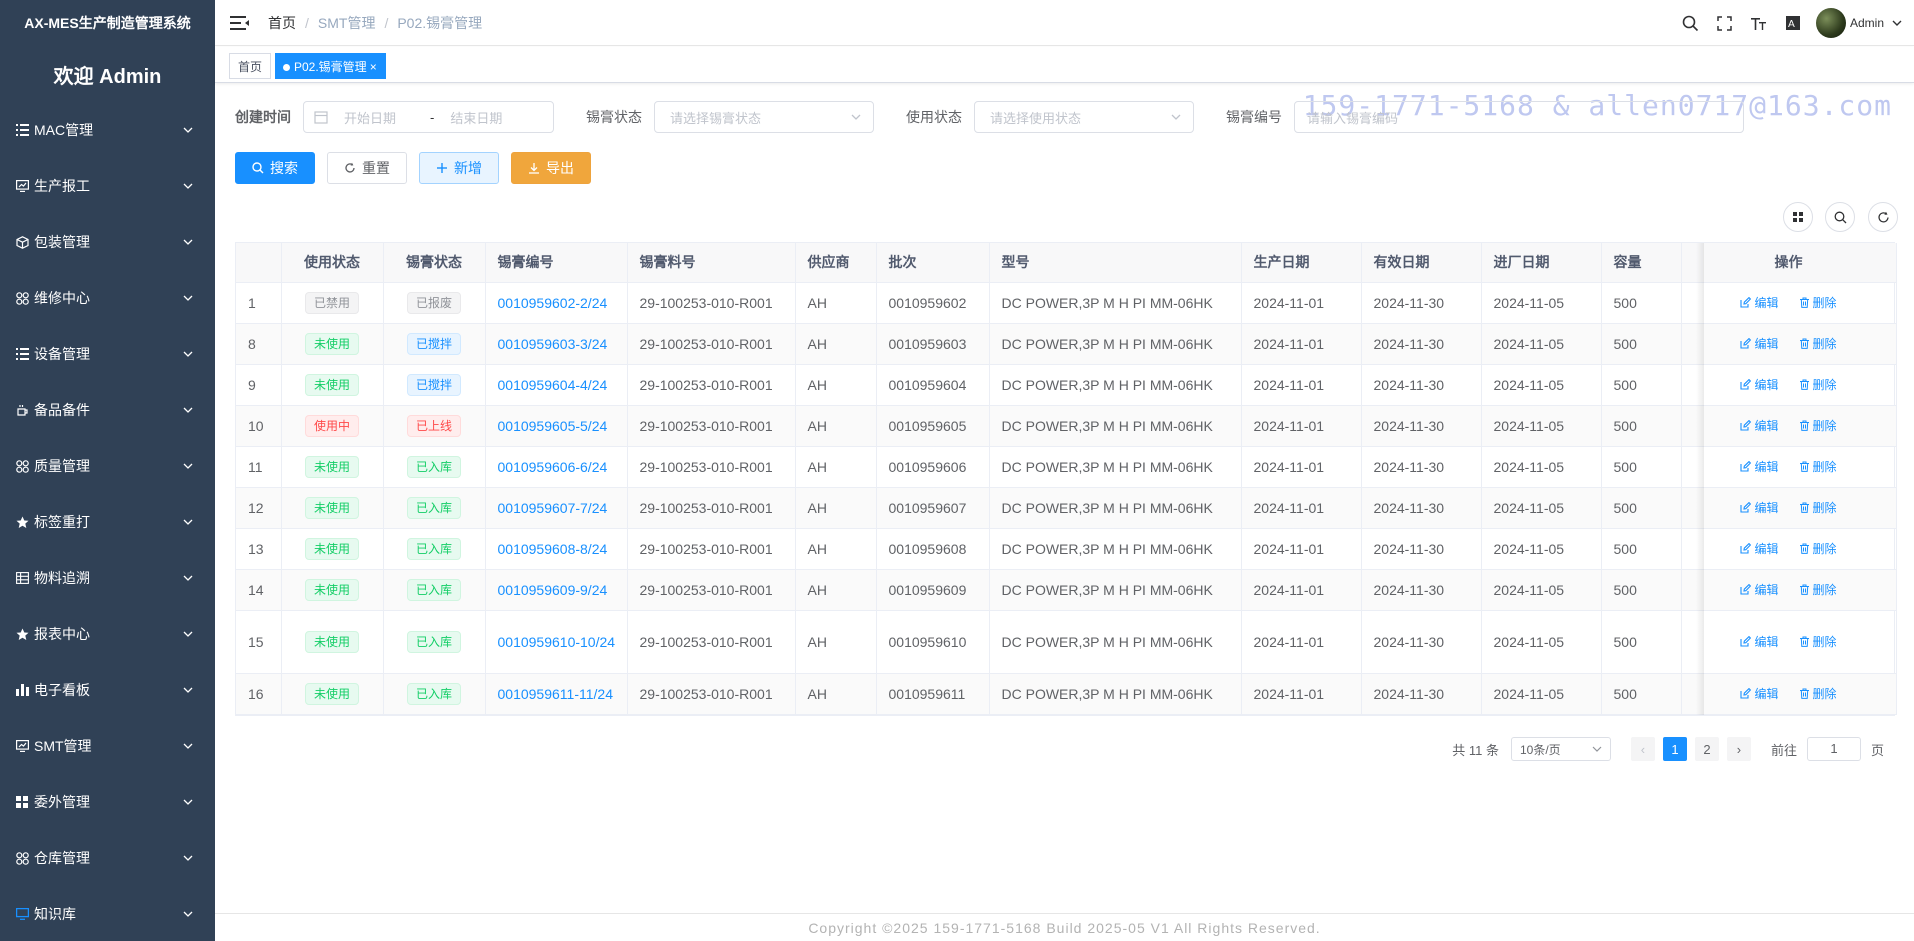 Image resolution: width=1914 pixels, height=941 pixels. I want to click on toggle-search-button, so click(1840, 217).